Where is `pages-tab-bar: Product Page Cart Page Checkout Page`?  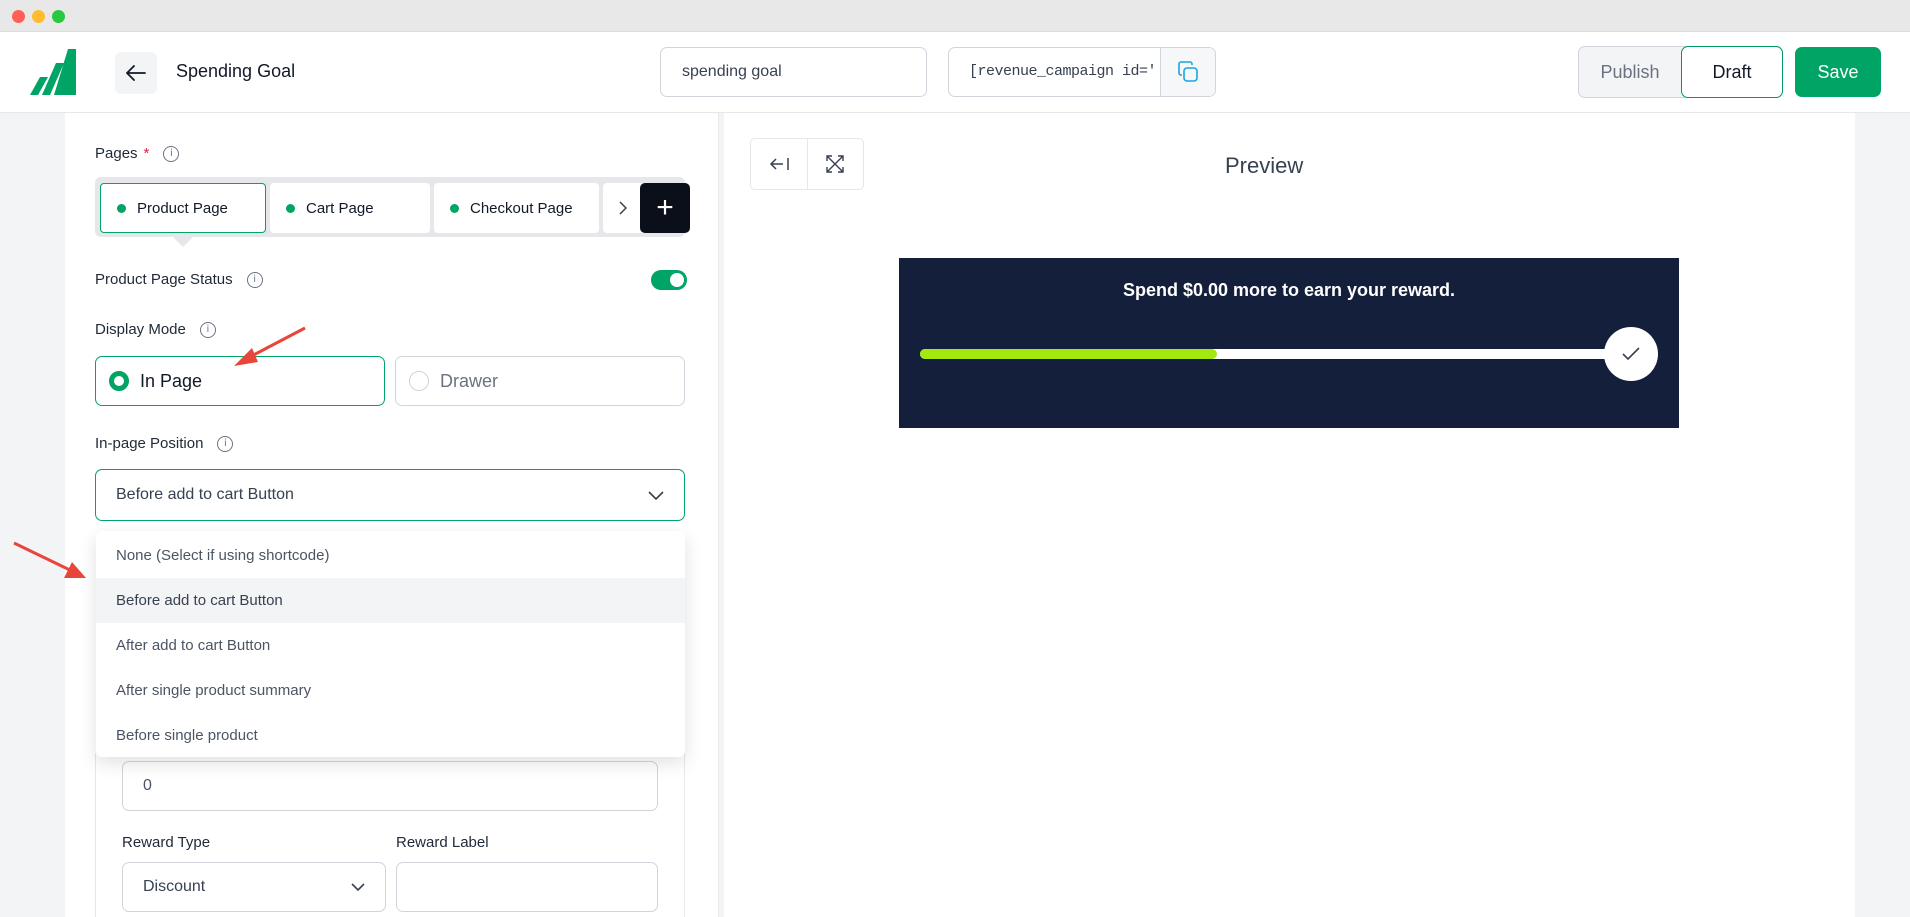 pages-tab-bar: Product Page Cart Page Checkout Page is located at coordinates (390, 207).